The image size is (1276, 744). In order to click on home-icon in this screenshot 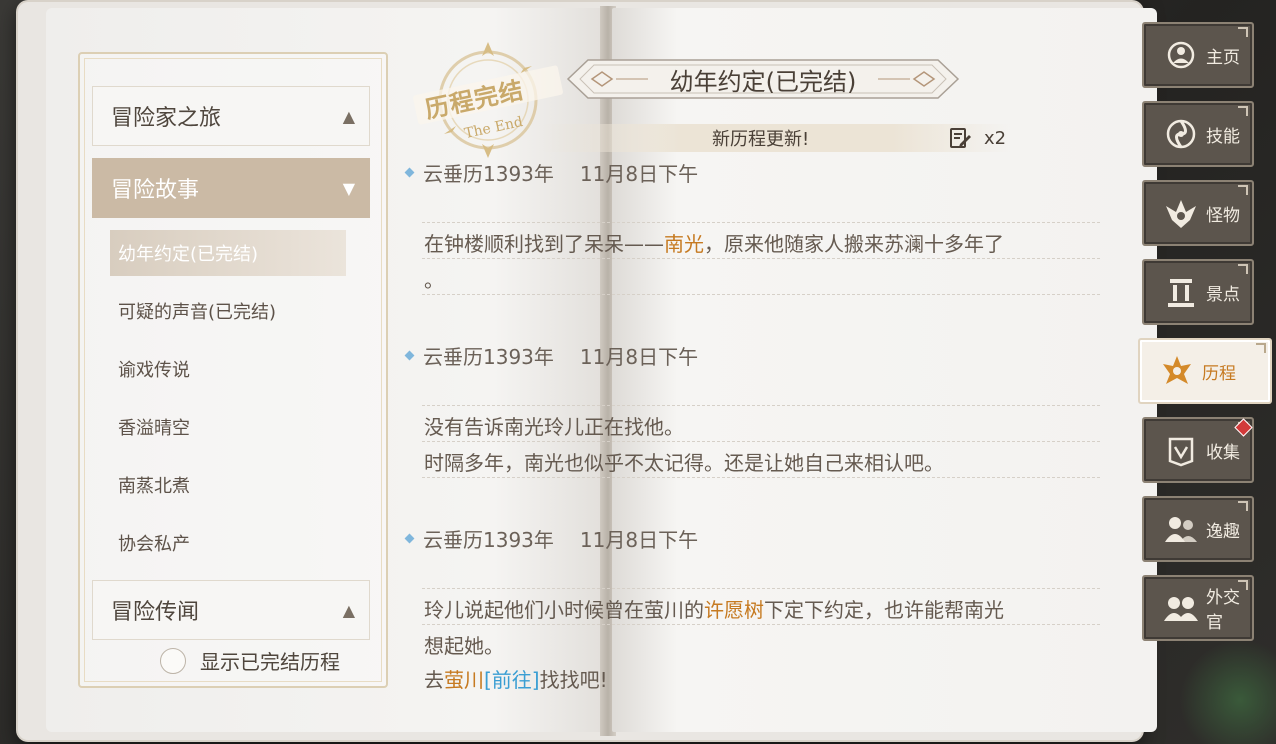, I will do `click(1181, 55)`.